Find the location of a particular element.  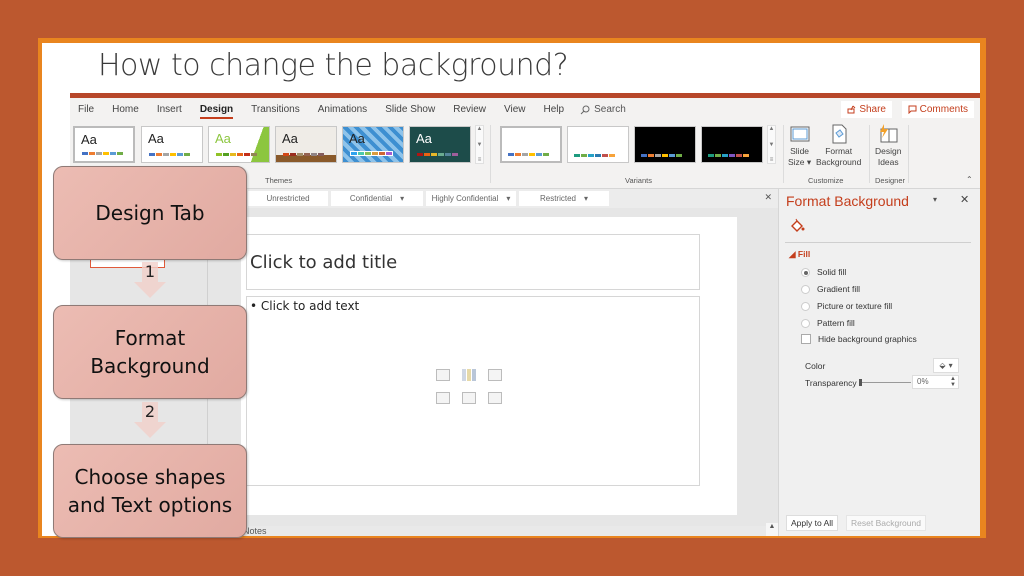

theme-office: Aa is located at coordinates (104, 144).